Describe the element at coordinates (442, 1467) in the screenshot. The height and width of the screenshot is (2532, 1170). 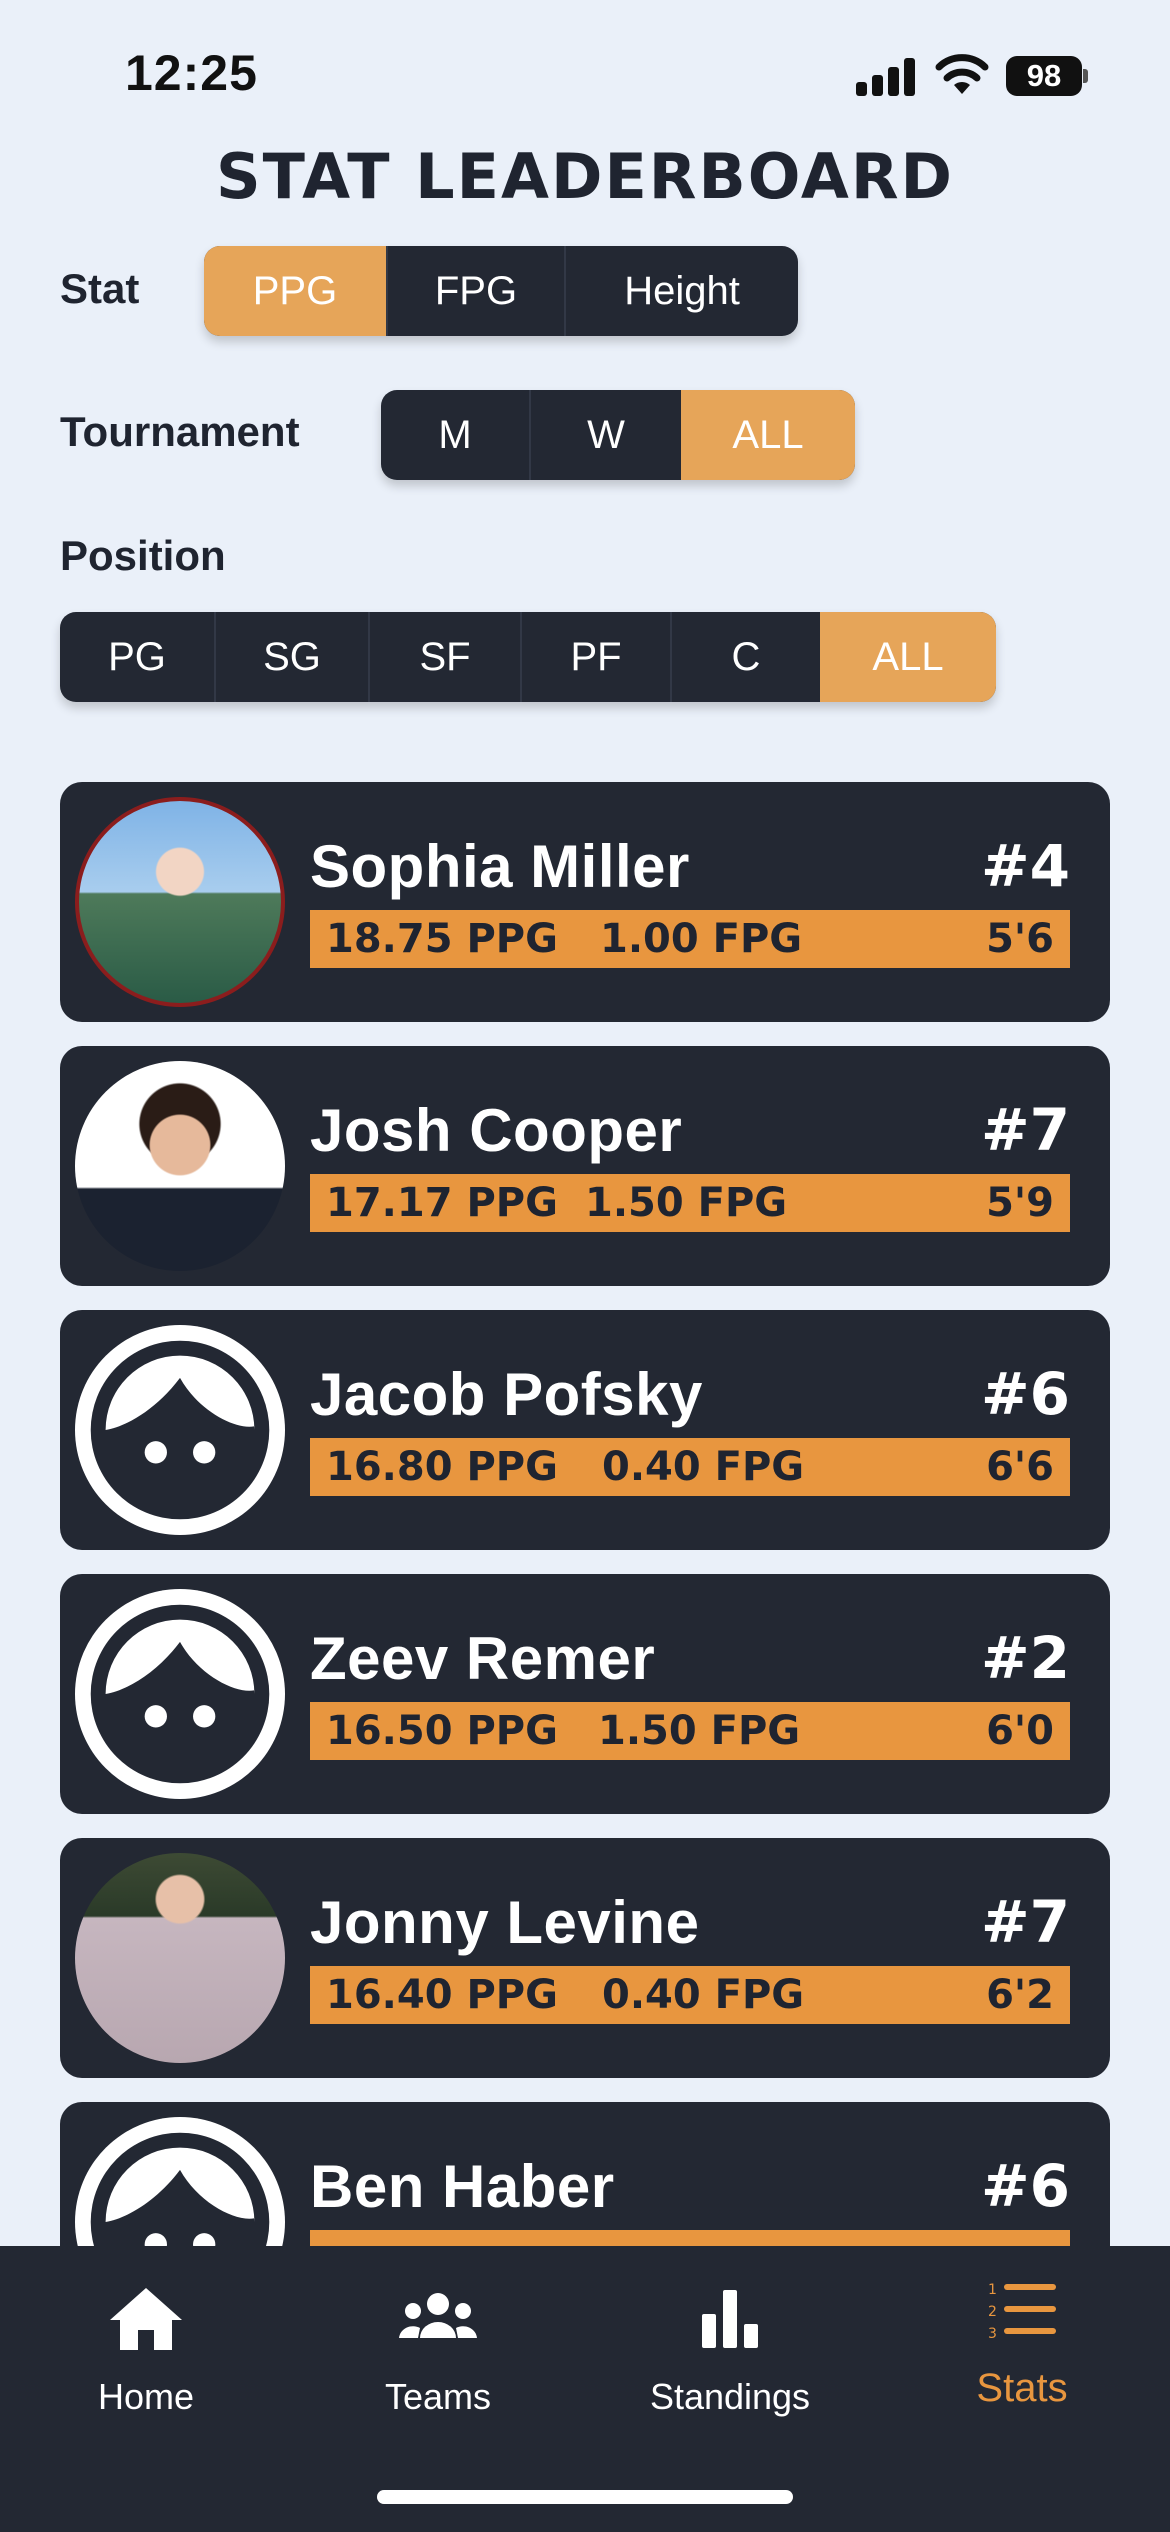
I see `player-ppg: 16.80 PPG` at that location.